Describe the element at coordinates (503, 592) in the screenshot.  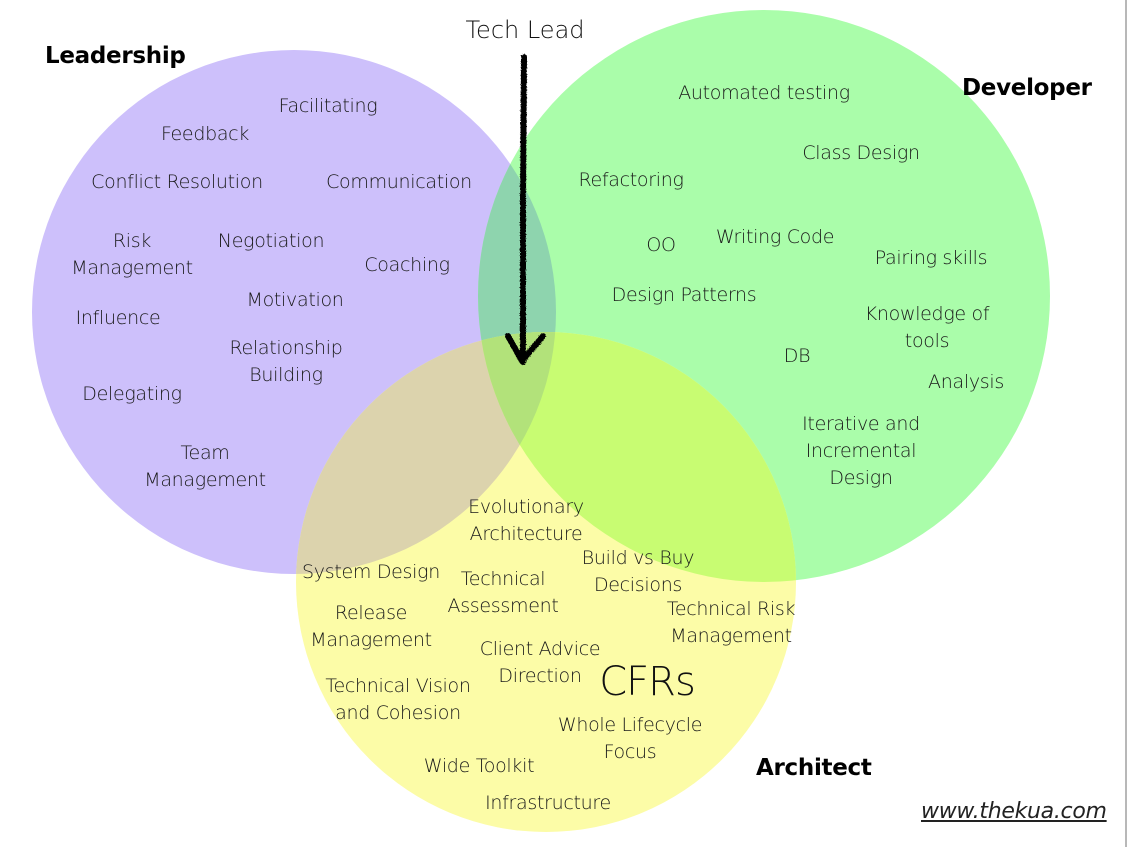
I see `skill-label: Technical Assessment` at that location.